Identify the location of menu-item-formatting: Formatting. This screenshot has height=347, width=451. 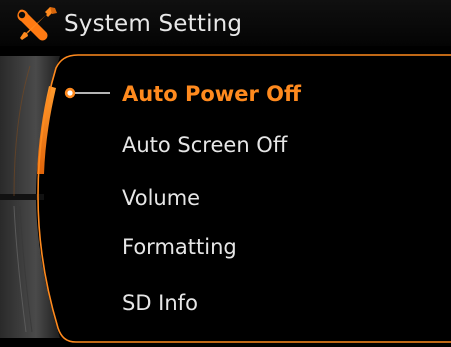
(179, 247).